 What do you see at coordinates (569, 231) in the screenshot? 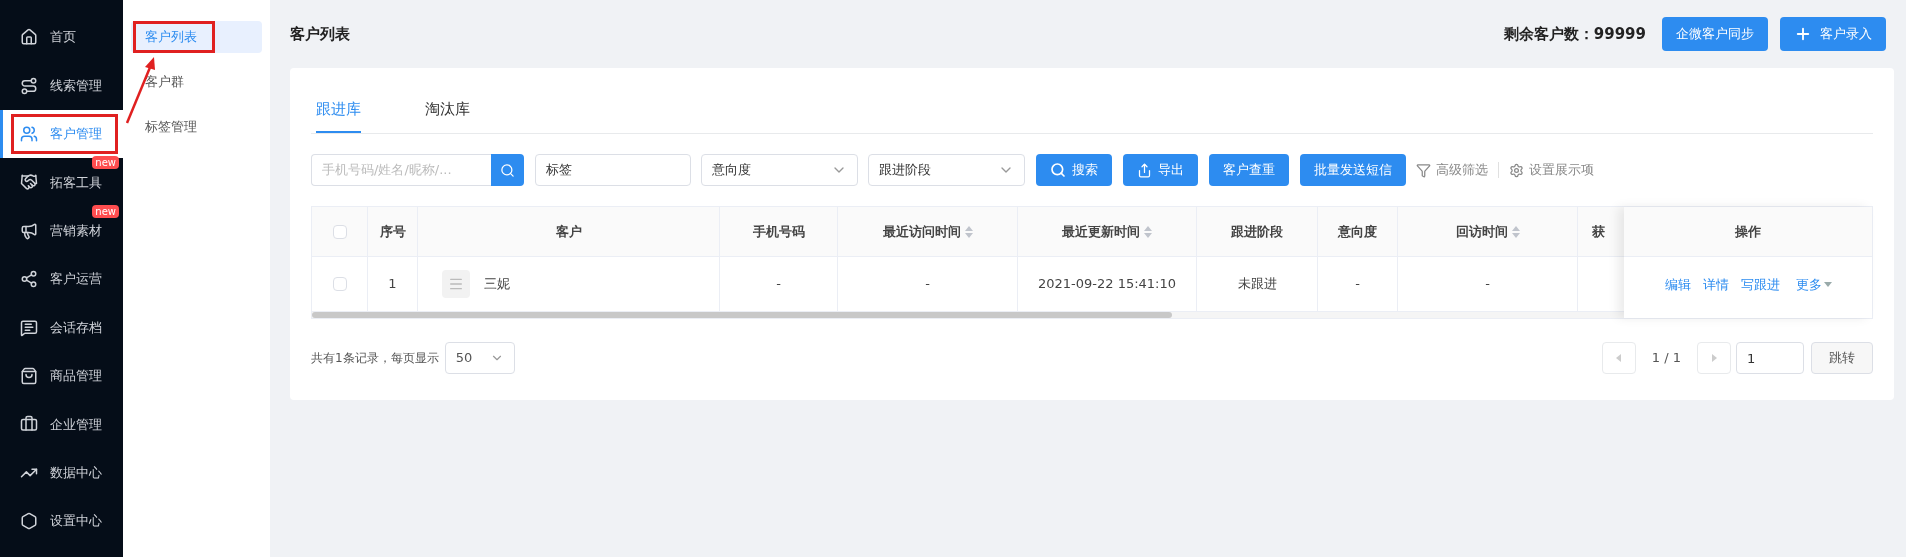
I see `column-header: 客户` at bounding box center [569, 231].